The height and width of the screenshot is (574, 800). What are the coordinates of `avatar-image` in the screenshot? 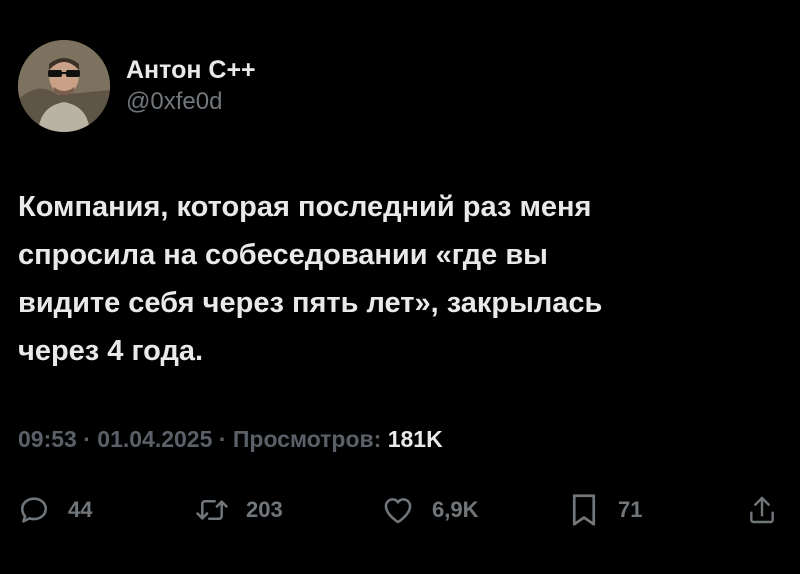 It's located at (64, 86).